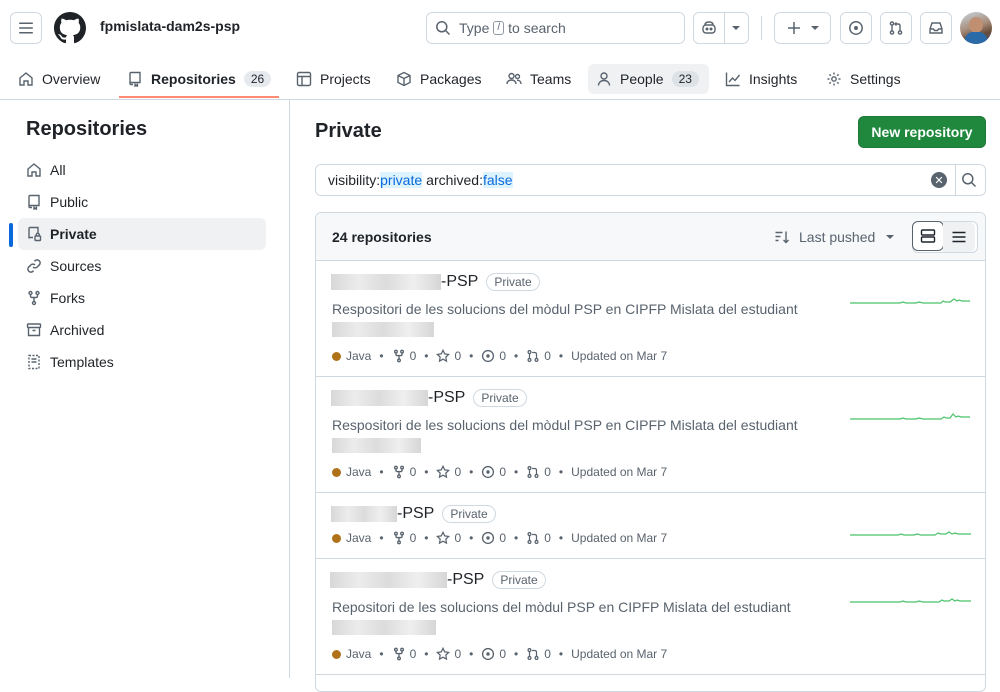 Image resolution: width=1000 pixels, height=692 pixels. I want to click on tab-insights: Insights, so click(761, 79).